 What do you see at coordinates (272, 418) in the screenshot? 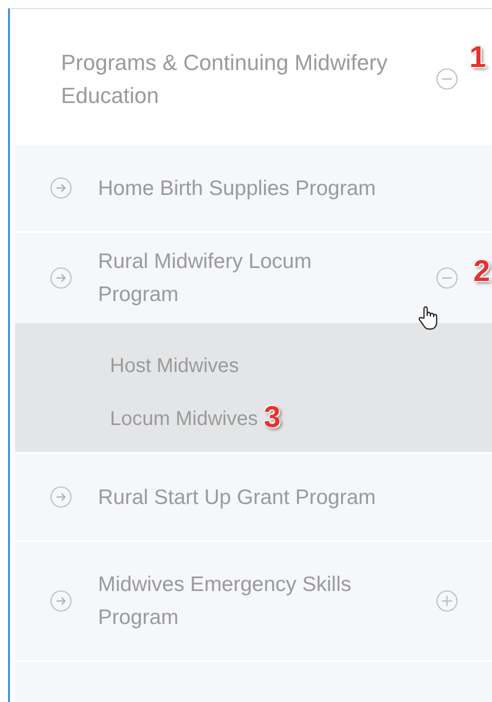
I see `callout-number: 3` at bounding box center [272, 418].